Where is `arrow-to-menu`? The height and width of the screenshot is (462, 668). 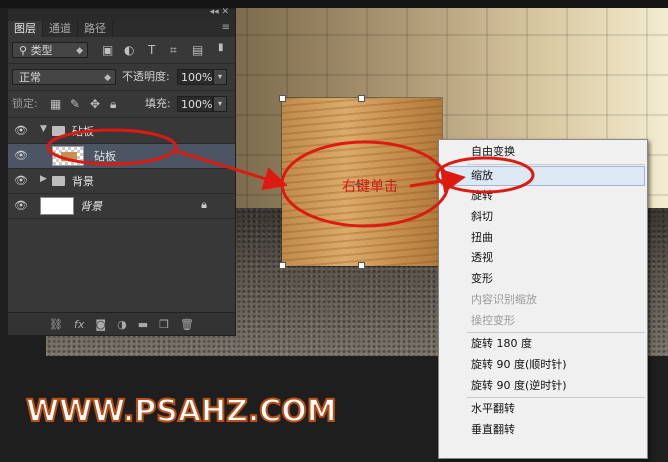
arrow-to-menu is located at coordinates (437, 180).